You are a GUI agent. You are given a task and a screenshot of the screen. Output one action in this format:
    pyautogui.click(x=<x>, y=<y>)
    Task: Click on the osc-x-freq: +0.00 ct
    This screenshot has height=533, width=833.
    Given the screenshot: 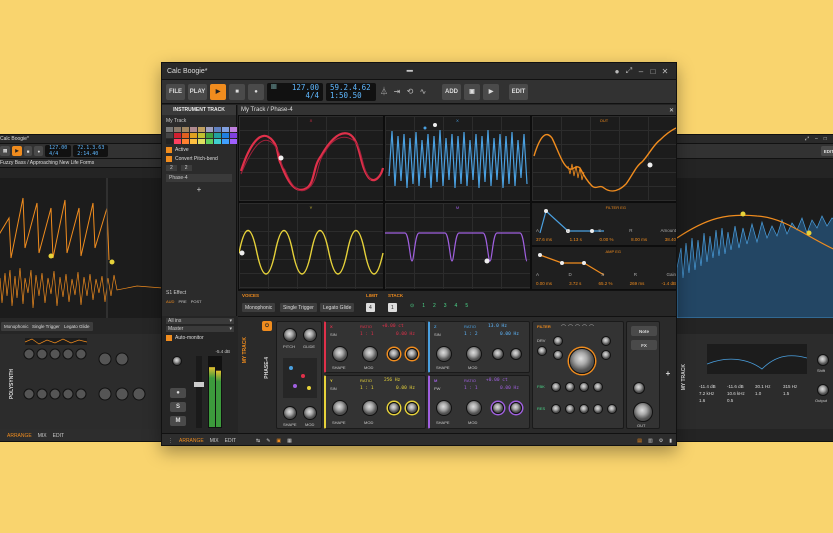 What is the action you would take?
    pyautogui.click(x=393, y=326)
    